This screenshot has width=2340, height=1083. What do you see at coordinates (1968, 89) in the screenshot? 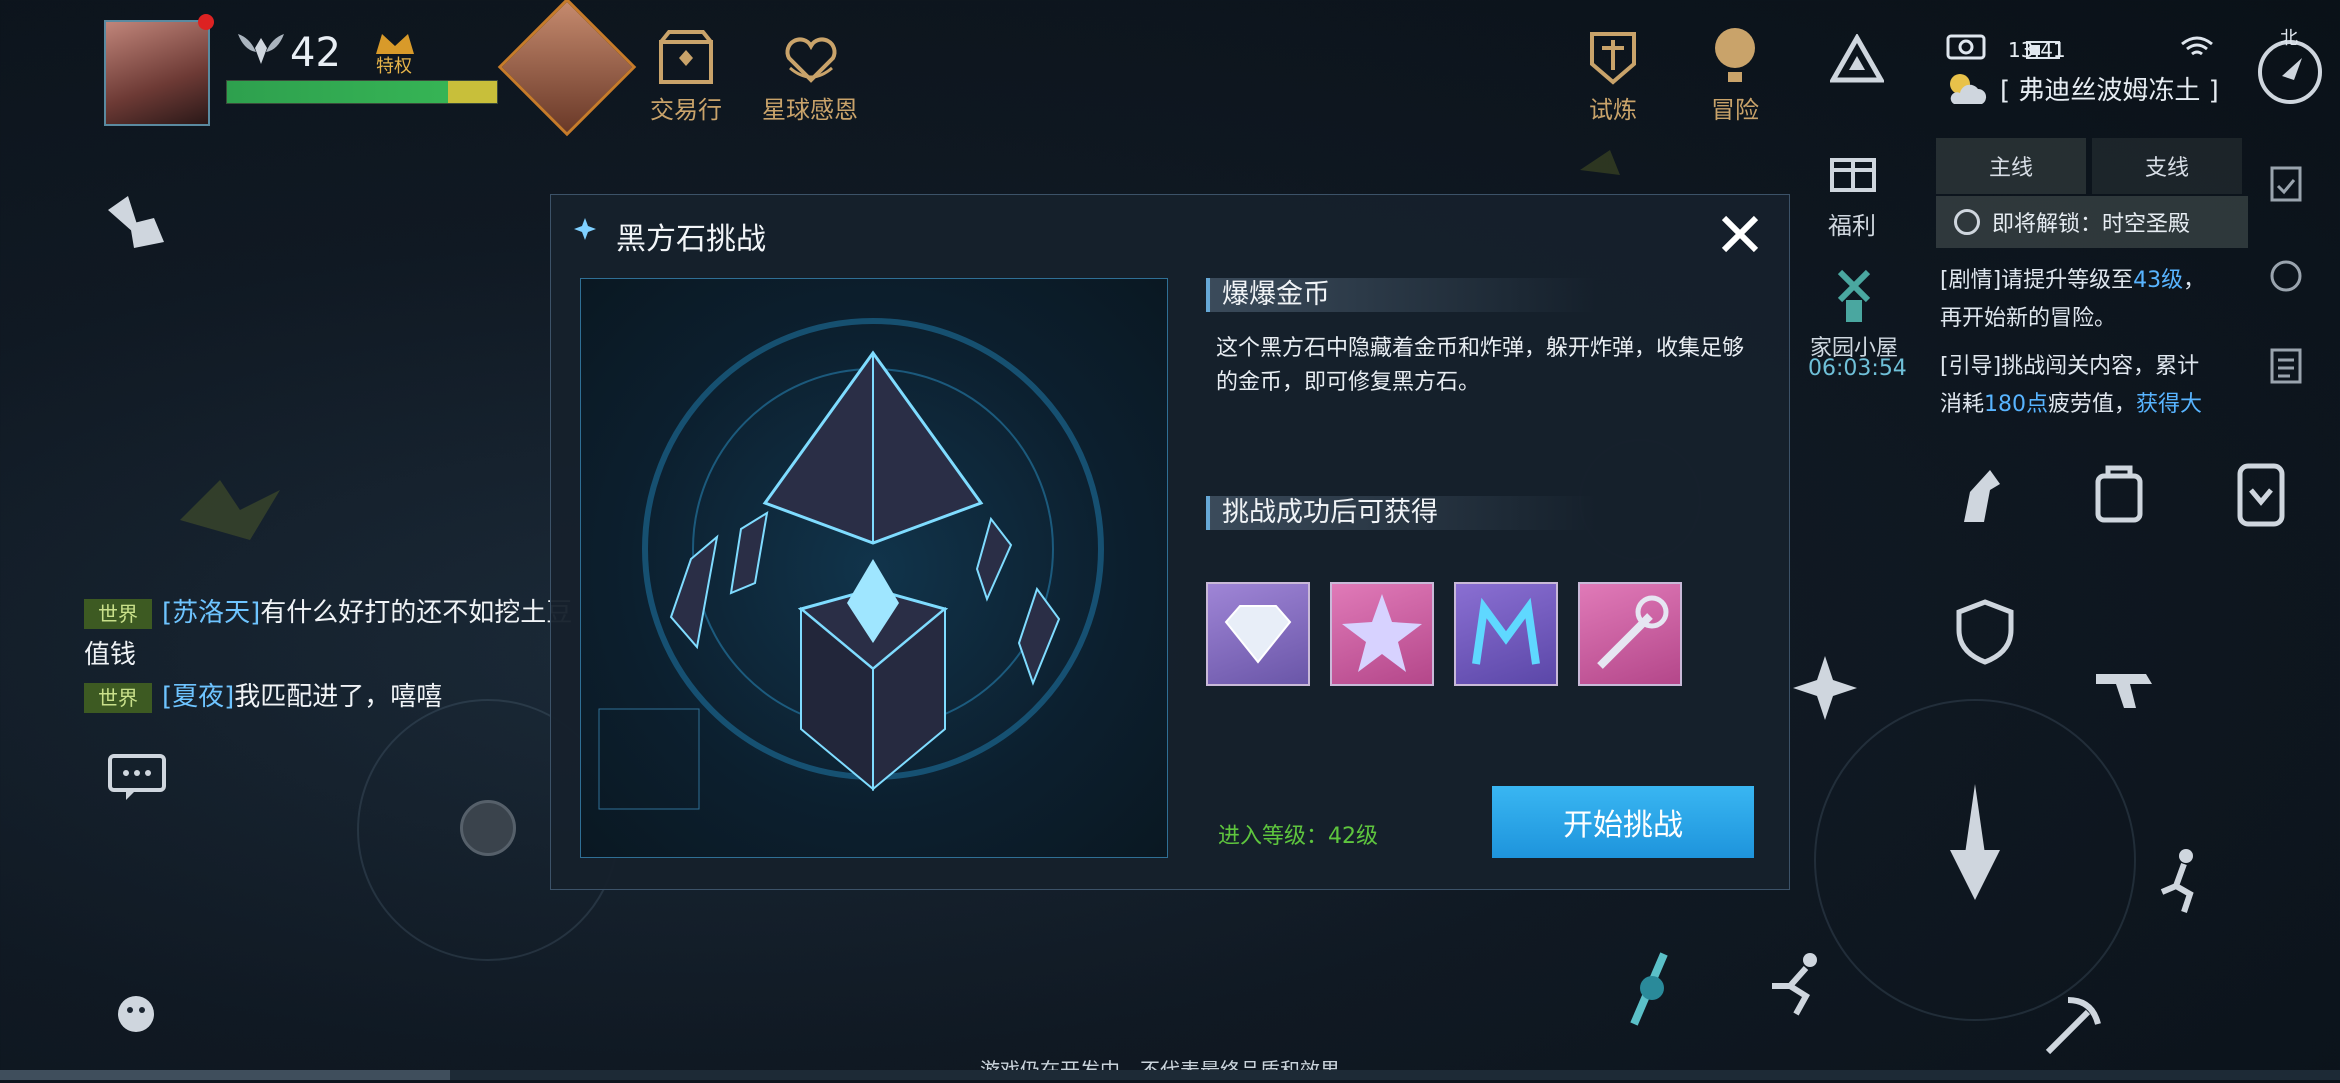
I see `weather-cloud-icon` at bounding box center [1968, 89].